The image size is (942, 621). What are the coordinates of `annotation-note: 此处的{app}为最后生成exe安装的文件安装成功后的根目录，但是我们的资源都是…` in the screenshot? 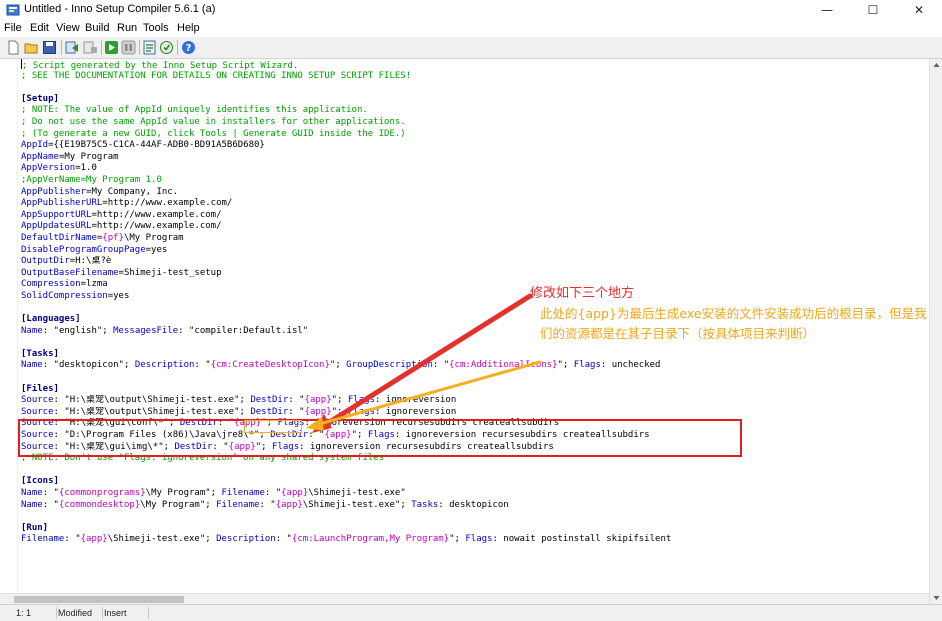 It's located at (733, 323).